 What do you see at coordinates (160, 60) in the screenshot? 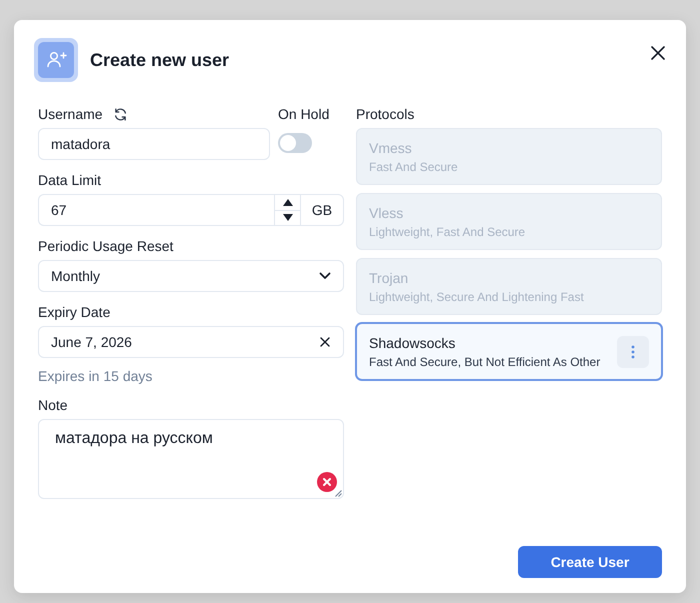
I see `dialog-title: Create new user` at bounding box center [160, 60].